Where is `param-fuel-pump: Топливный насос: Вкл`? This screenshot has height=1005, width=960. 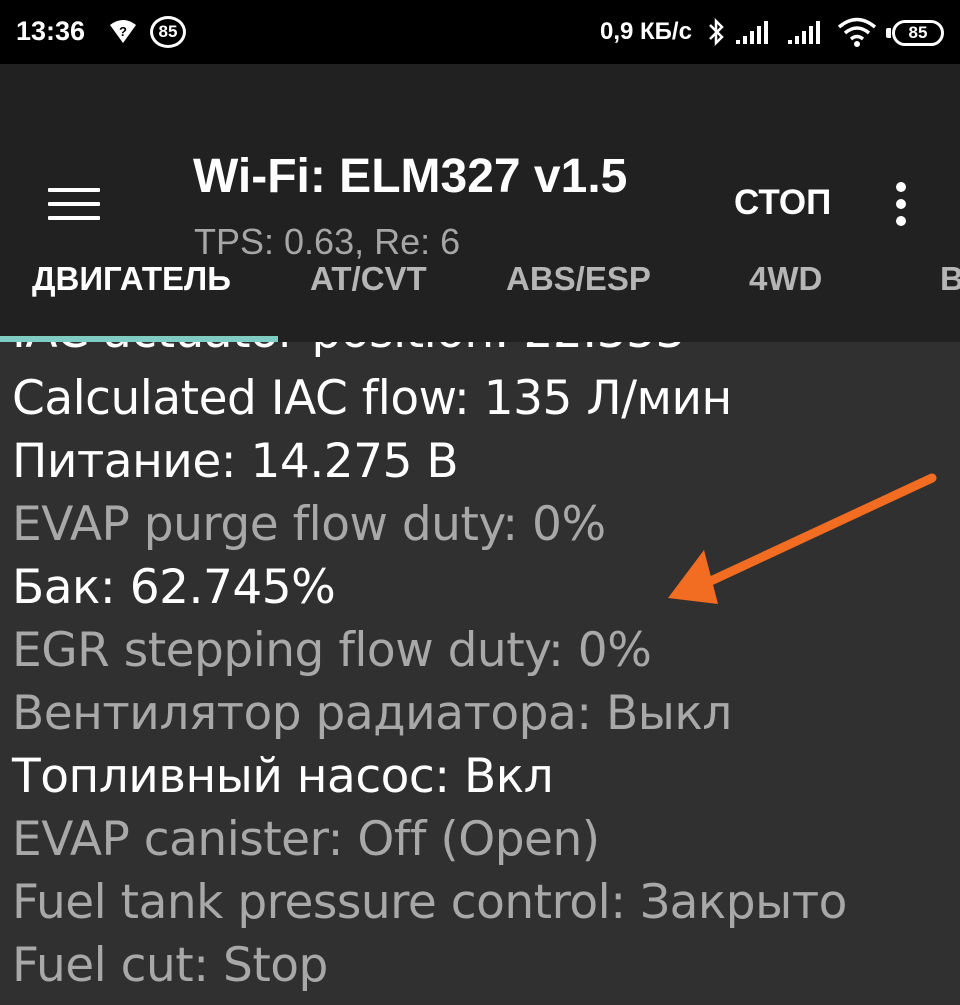 param-fuel-pump: Топливный насос: Вкл is located at coordinates (283, 776).